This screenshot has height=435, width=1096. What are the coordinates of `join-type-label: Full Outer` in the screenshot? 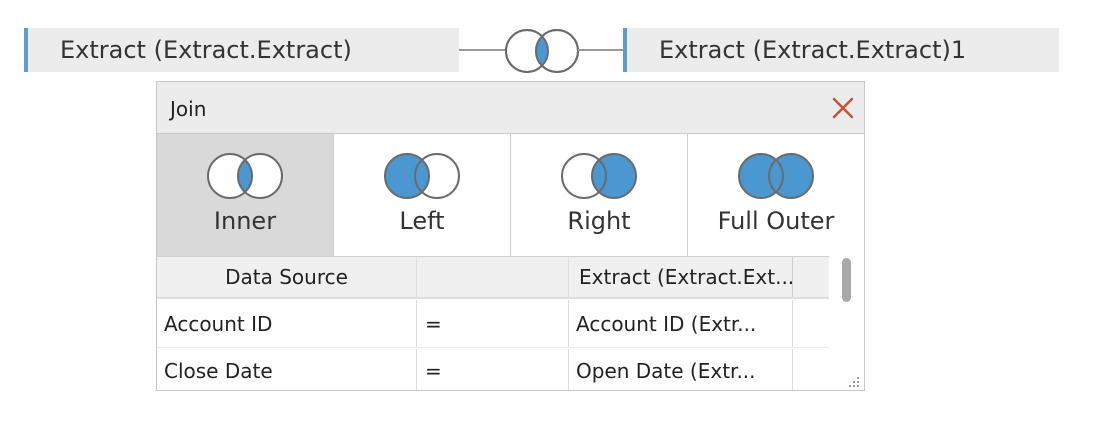 It's located at (776, 221).